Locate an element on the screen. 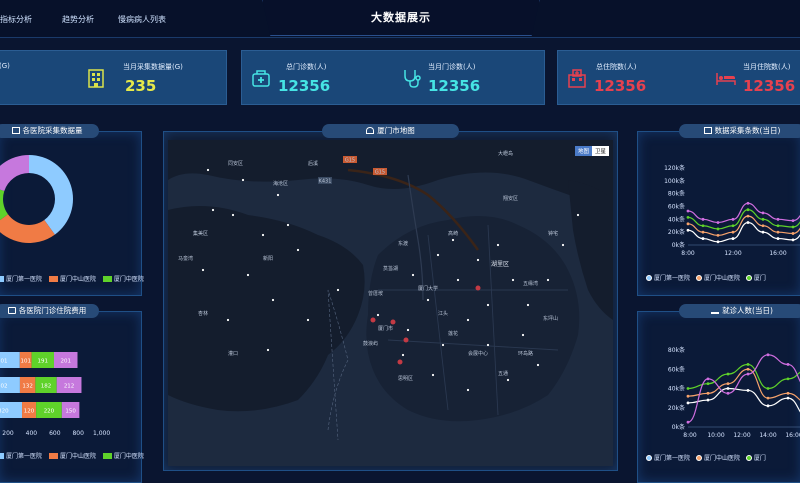 This screenshot has height=483, width=800. map-place-label: 曾厝垵 is located at coordinates (375, 293).